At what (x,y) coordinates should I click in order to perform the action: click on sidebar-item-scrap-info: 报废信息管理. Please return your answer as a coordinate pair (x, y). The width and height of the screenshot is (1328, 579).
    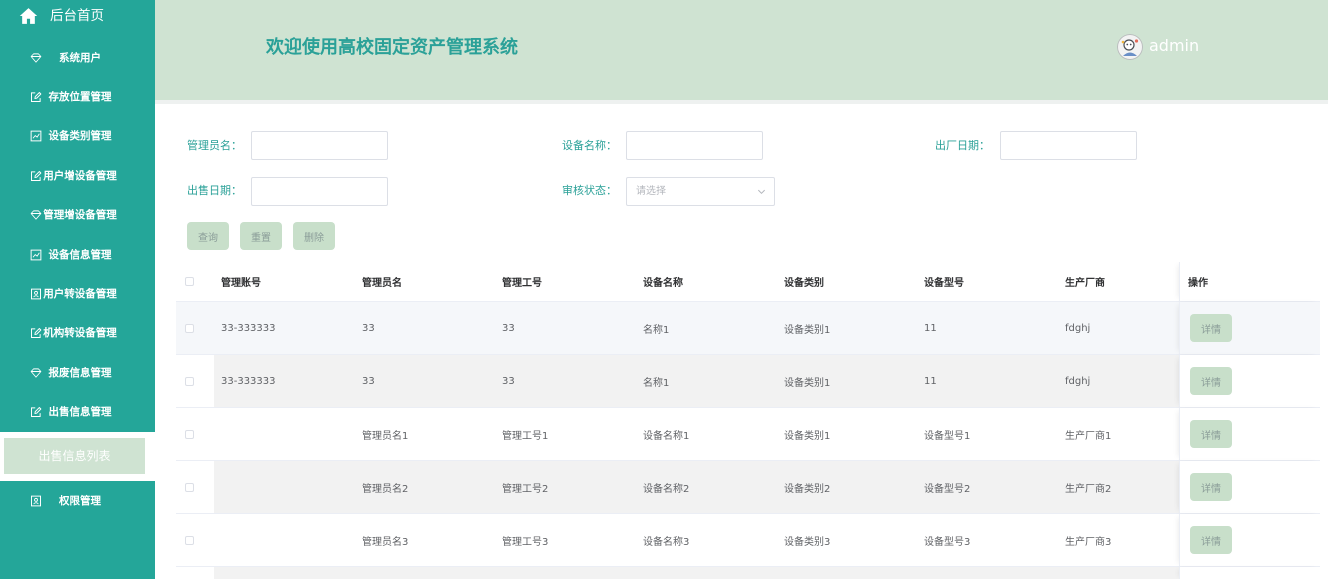
    Looking at the image, I should click on (77, 372).